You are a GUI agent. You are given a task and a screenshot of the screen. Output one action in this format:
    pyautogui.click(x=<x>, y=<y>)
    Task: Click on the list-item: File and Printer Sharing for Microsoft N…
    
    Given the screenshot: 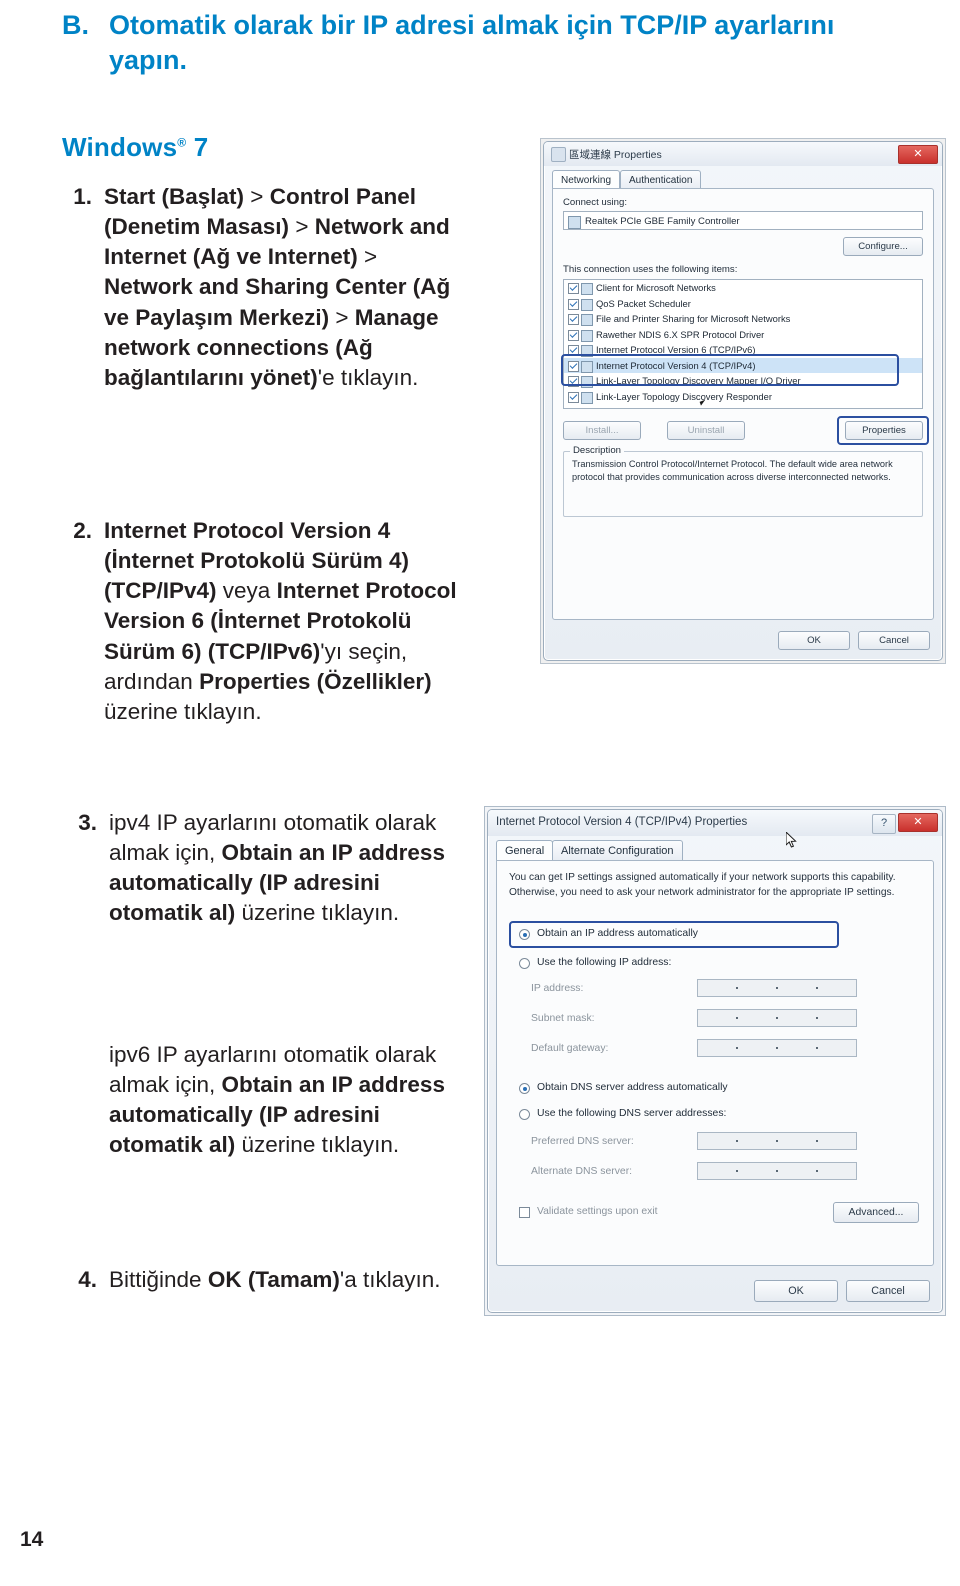 What is the action you would take?
    pyautogui.click(x=743, y=319)
    